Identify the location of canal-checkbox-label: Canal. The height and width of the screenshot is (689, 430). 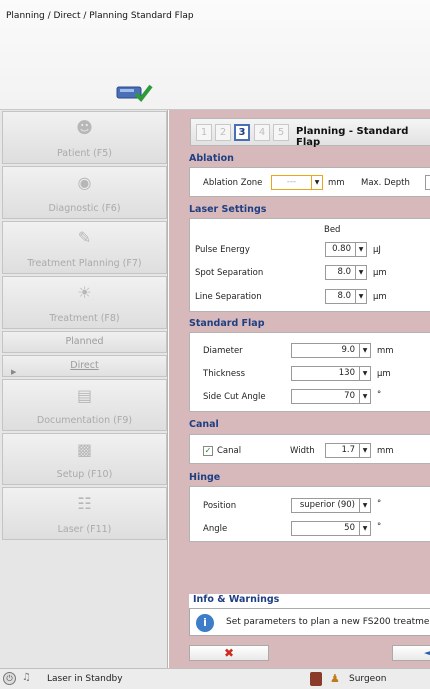
(229, 451).